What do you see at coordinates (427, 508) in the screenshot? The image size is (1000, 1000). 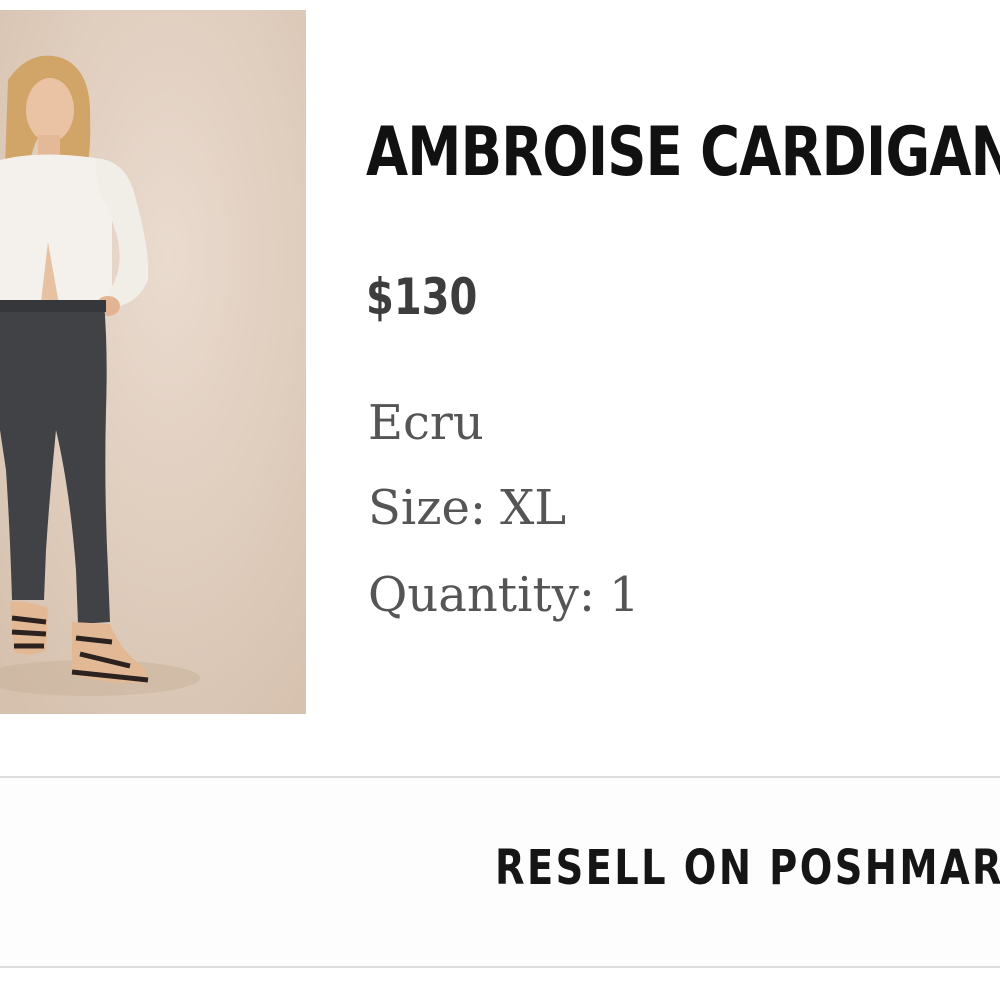 I see `size-label: Size:` at bounding box center [427, 508].